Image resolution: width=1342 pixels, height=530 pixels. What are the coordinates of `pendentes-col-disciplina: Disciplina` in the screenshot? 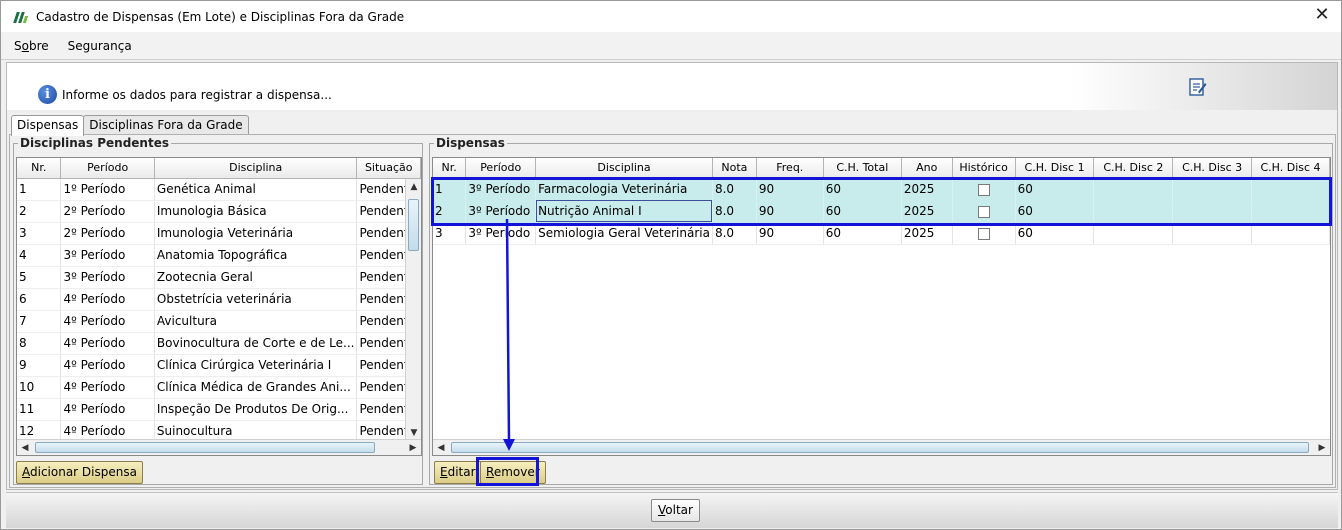 It's located at (256, 168).